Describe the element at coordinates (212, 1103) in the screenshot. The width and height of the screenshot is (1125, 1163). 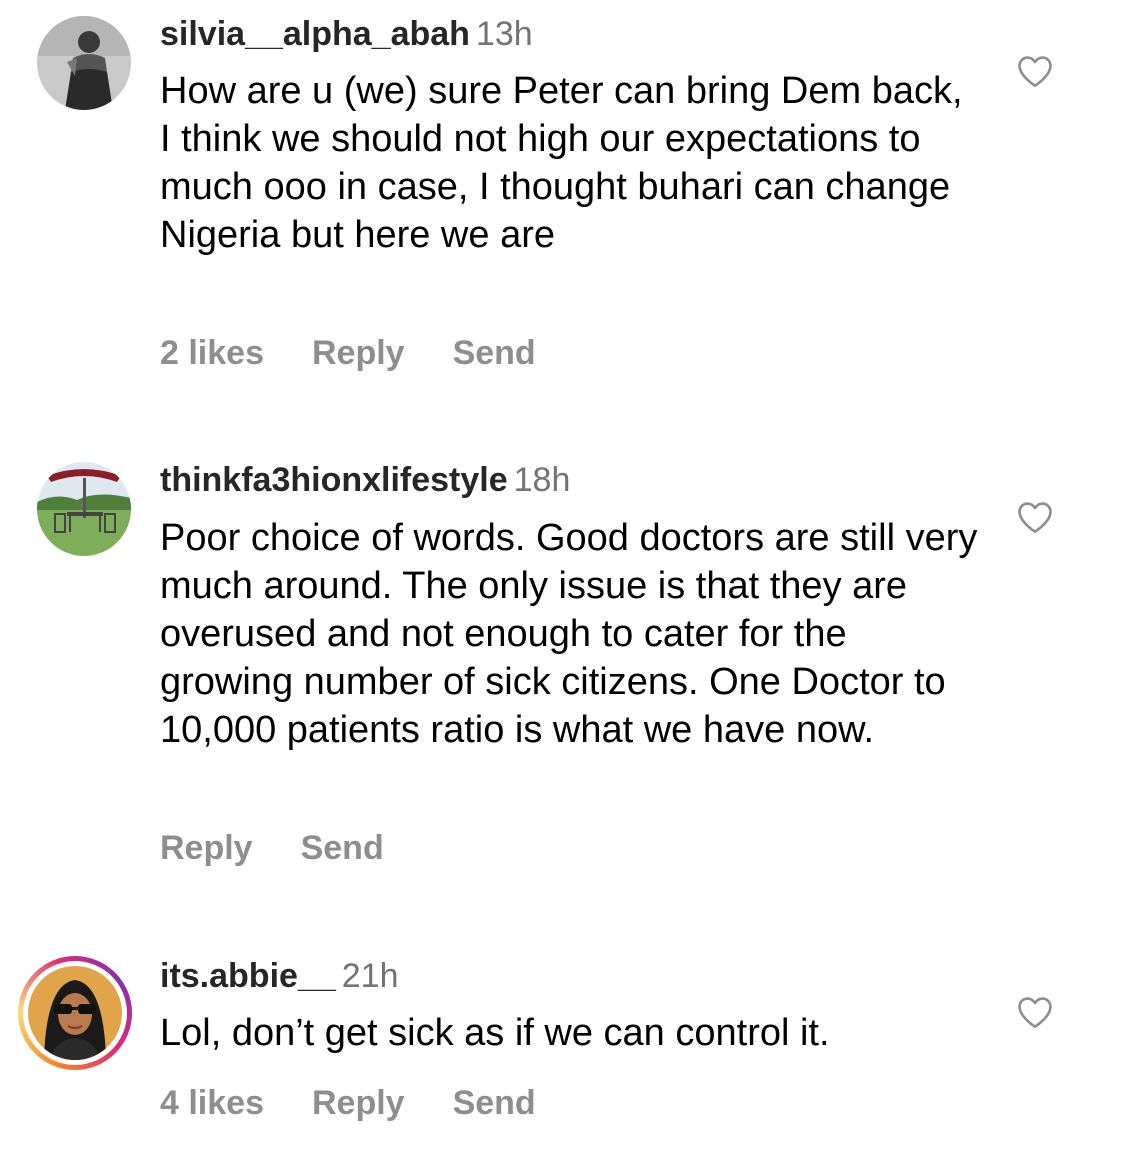
I see `likes-count: 4 likes` at that location.